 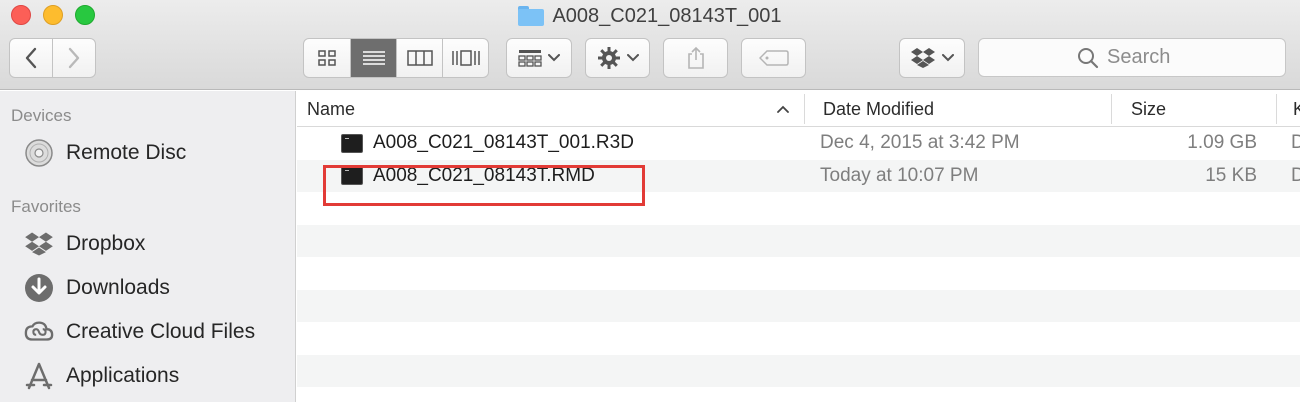 I want to click on list-view-button, so click(x=374, y=58).